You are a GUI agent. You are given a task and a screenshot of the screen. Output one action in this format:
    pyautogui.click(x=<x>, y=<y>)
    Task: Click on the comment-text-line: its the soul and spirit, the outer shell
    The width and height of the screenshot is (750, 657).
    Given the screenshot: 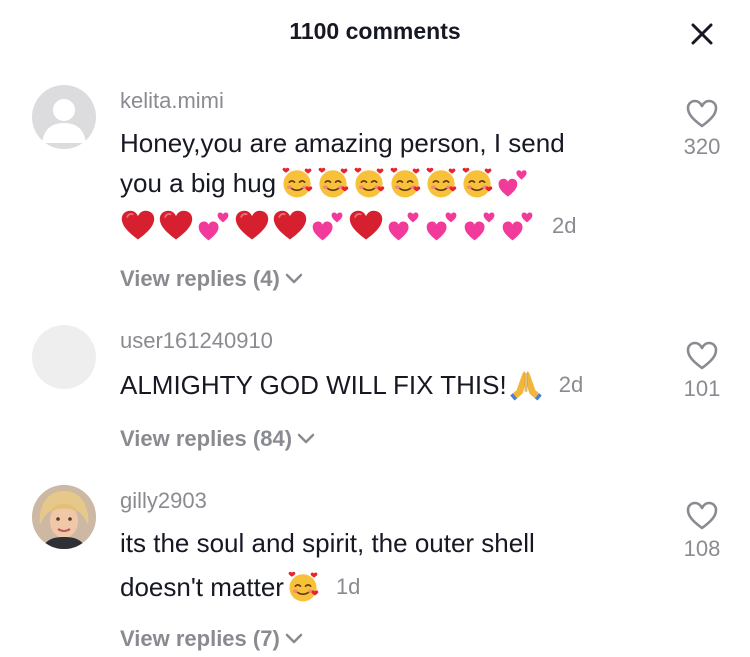 What is the action you would take?
    pyautogui.click(x=327, y=543)
    